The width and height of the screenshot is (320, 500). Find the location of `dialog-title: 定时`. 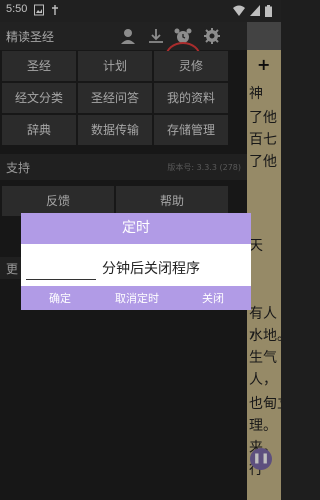

dialog-title: 定时 is located at coordinates (136, 228).